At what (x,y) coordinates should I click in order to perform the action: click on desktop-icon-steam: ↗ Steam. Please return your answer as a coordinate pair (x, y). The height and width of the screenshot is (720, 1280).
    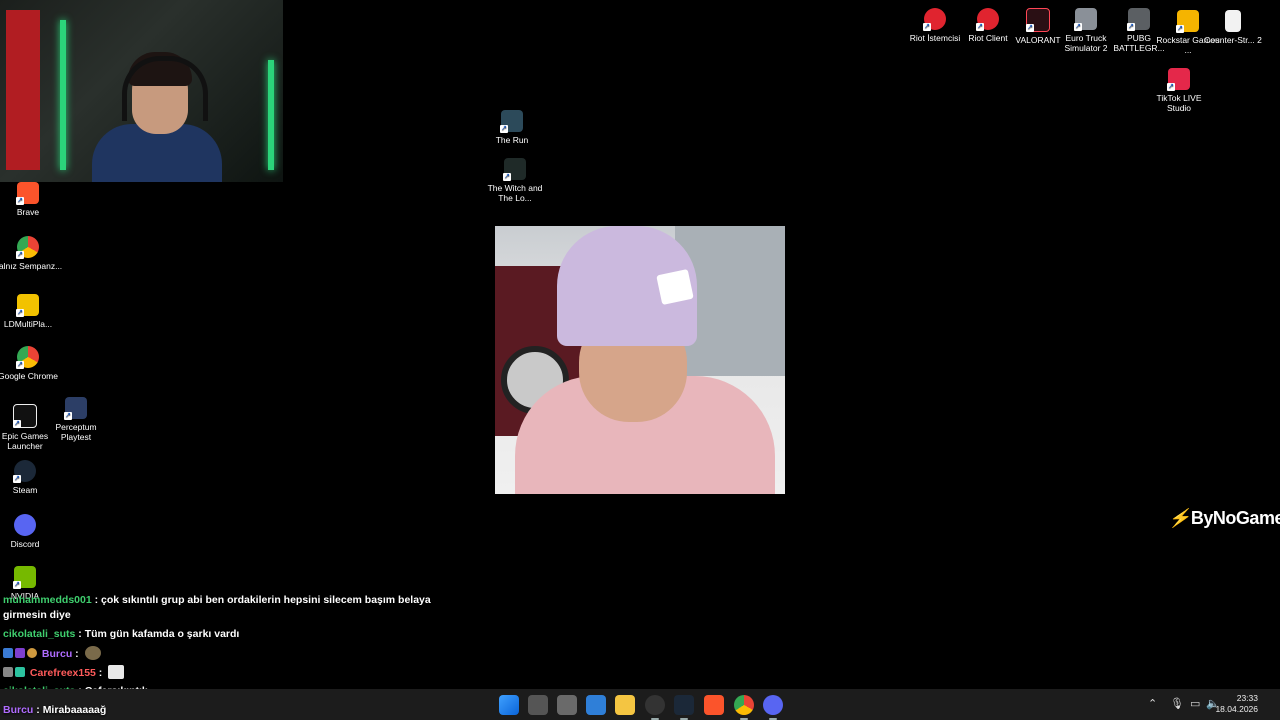
    Looking at the image, I should click on (30, 477).